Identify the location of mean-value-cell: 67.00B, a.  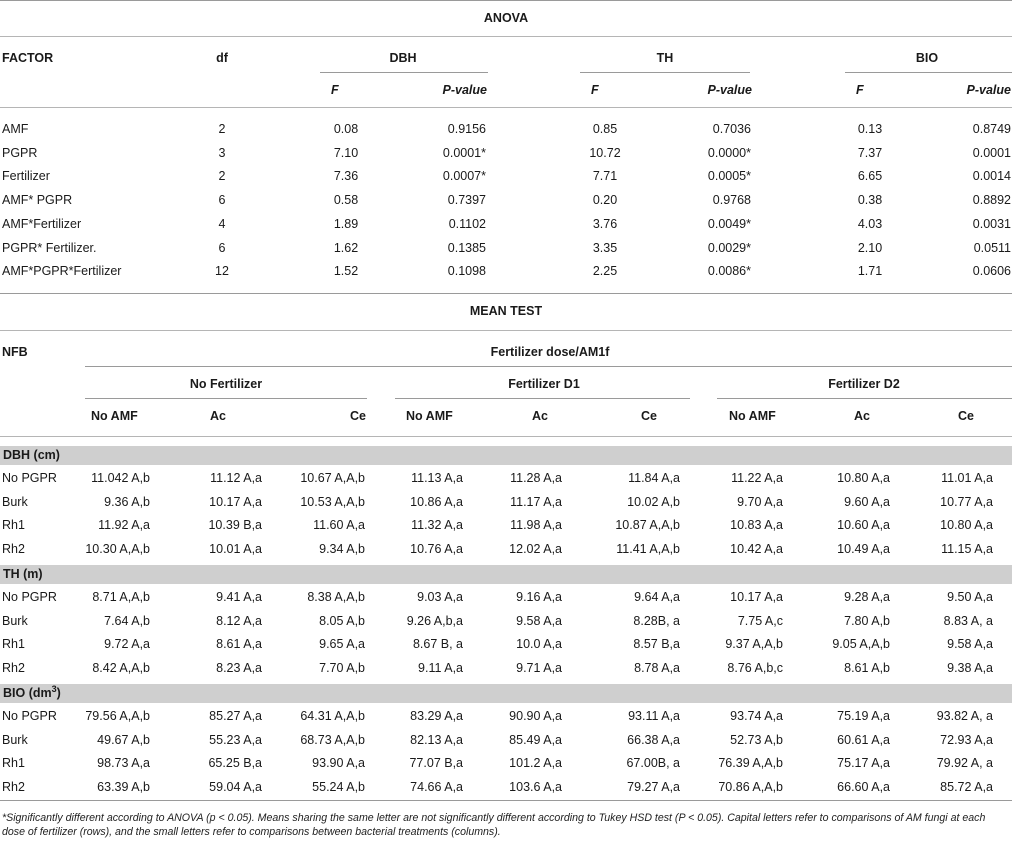
(653, 763).